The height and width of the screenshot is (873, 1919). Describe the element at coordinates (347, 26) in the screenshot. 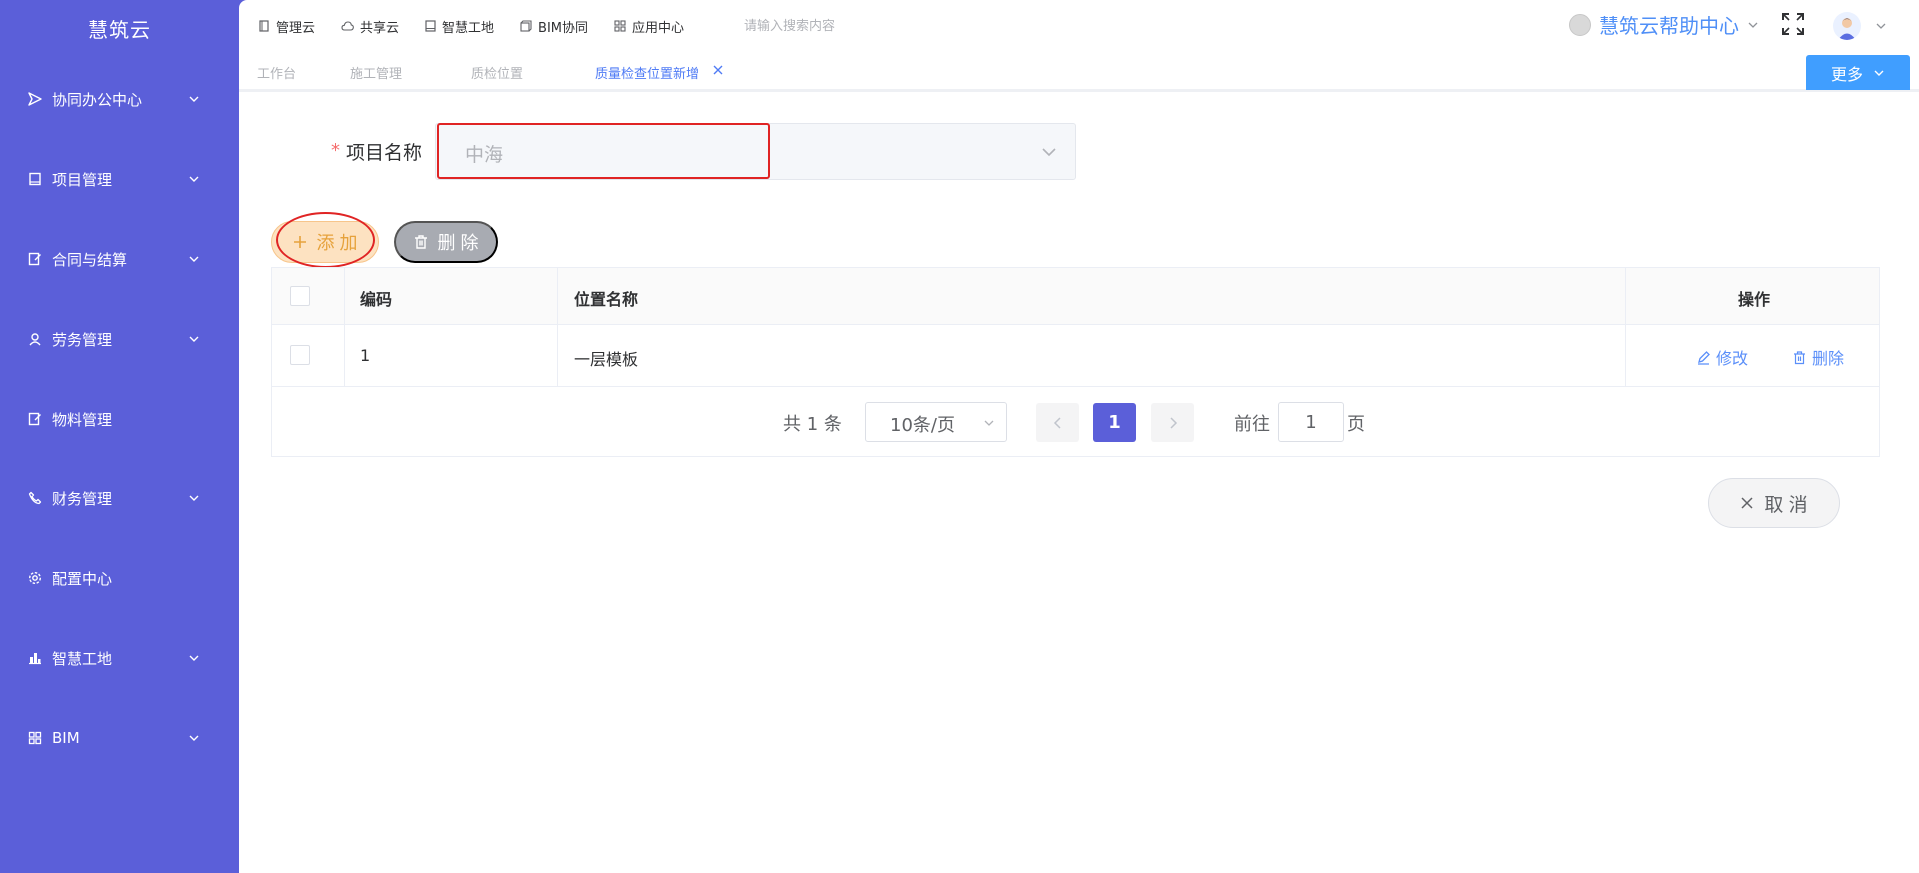

I see `cloud-icon` at that location.